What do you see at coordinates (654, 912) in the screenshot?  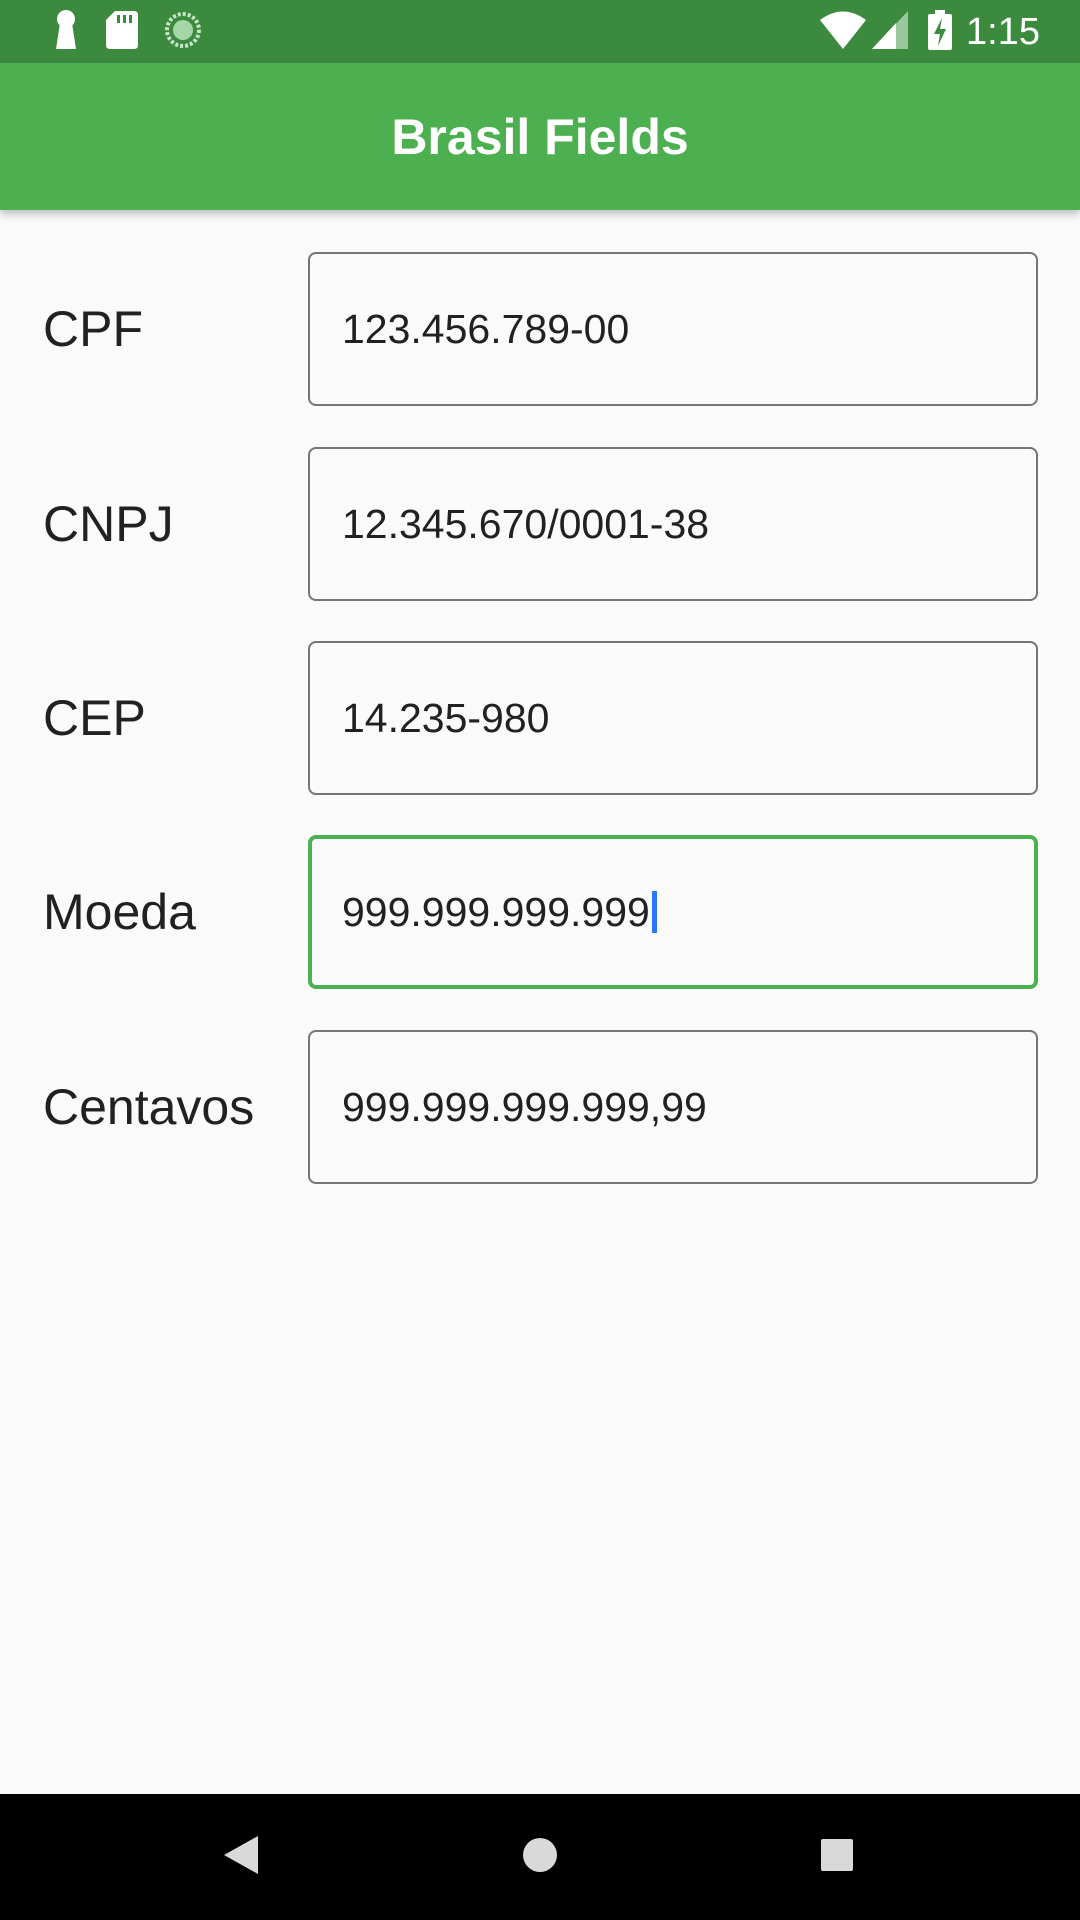 I see `text-cursor` at bounding box center [654, 912].